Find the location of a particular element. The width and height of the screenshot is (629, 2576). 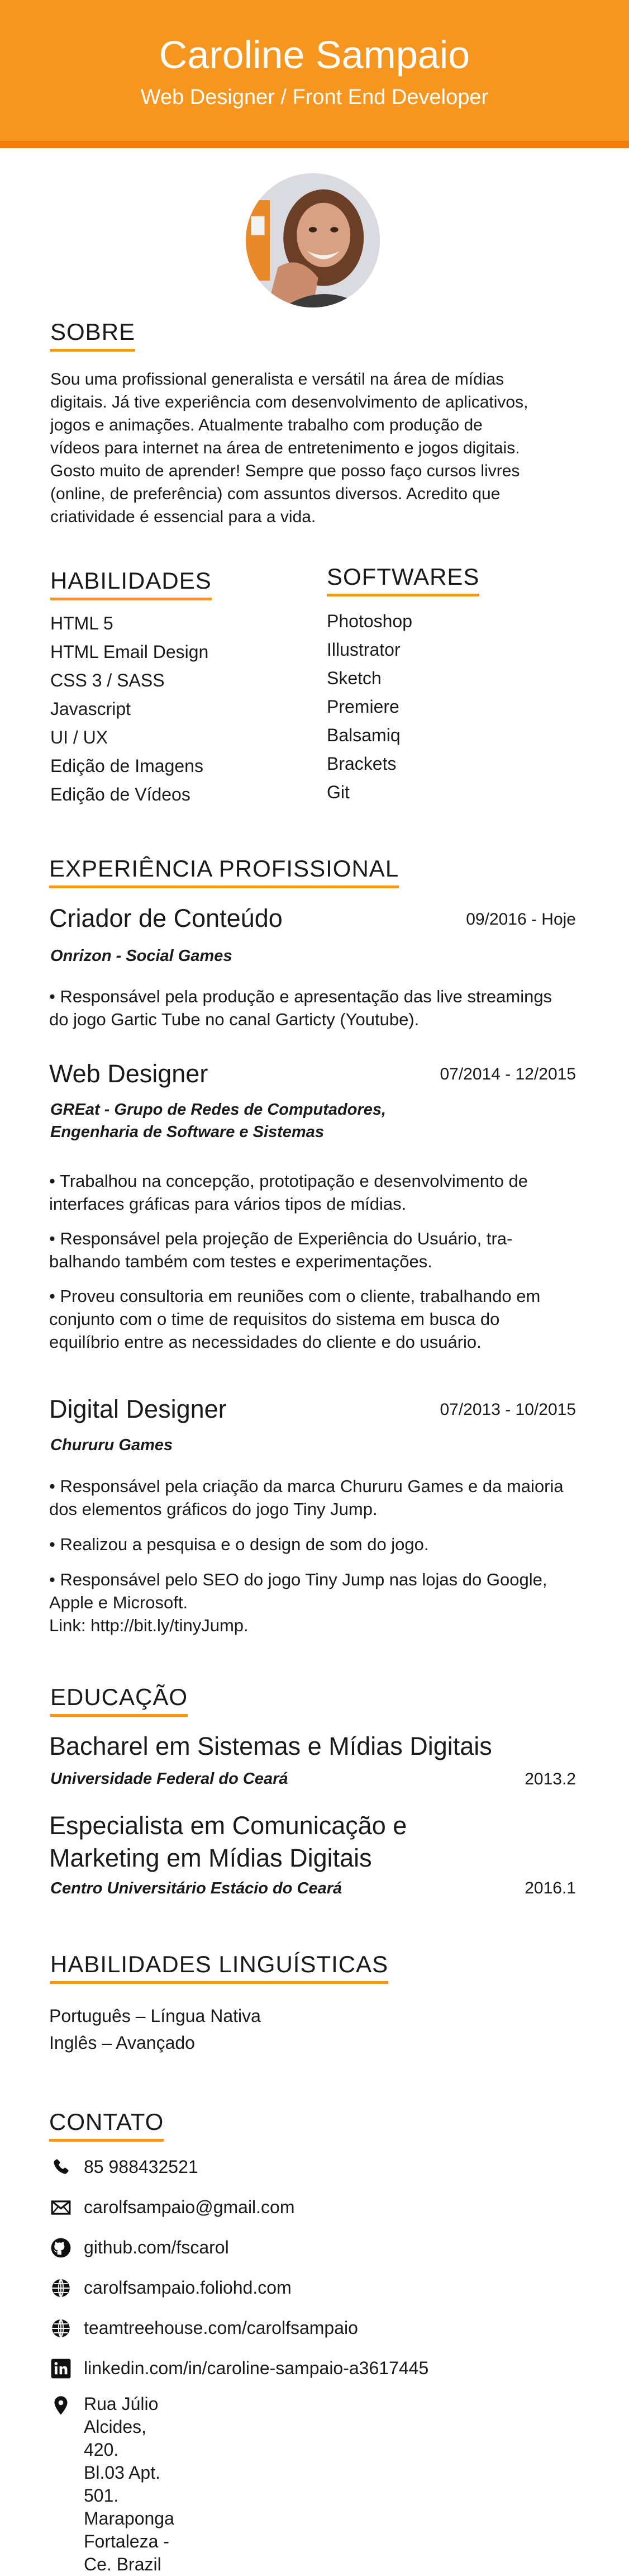

job-date: 07/2013 - 10/2015 is located at coordinates (508, 1410).